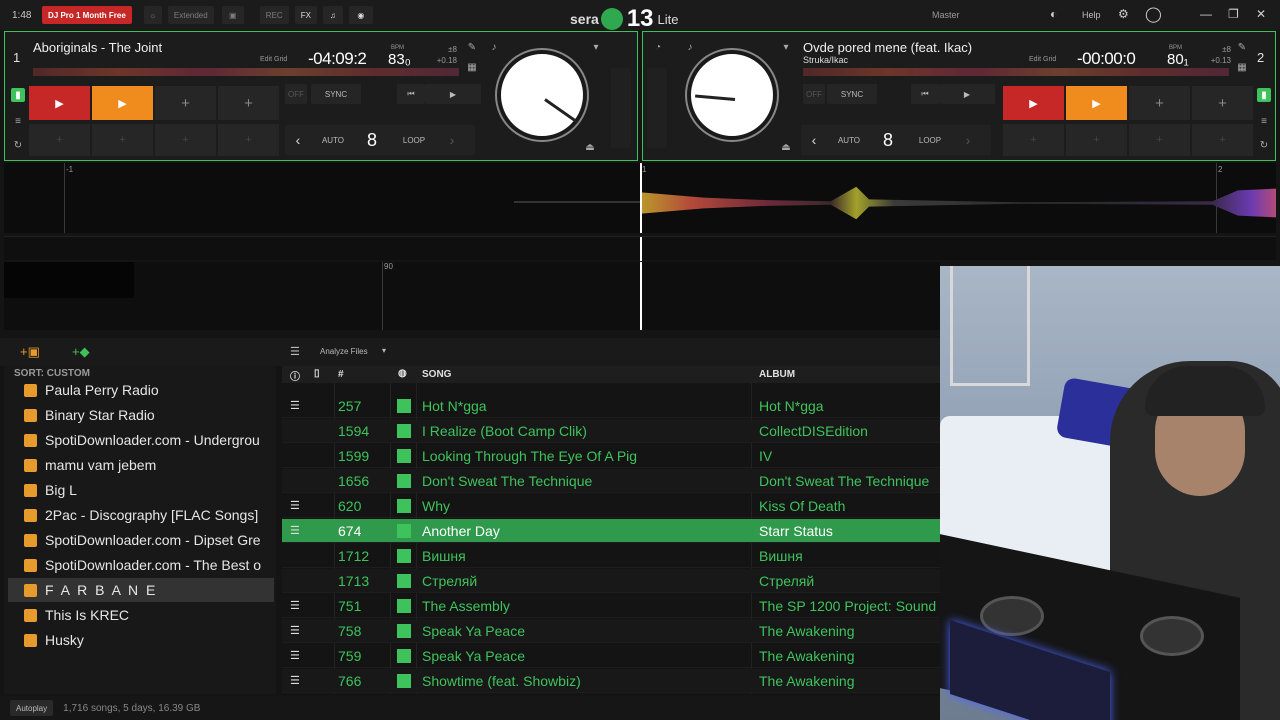 Image resolution: width=1280 pixels, height=720 pixels. Describe the element at coordinates (814, 94) in the screenshot. I see `sync-off-button: OFF` at that location.